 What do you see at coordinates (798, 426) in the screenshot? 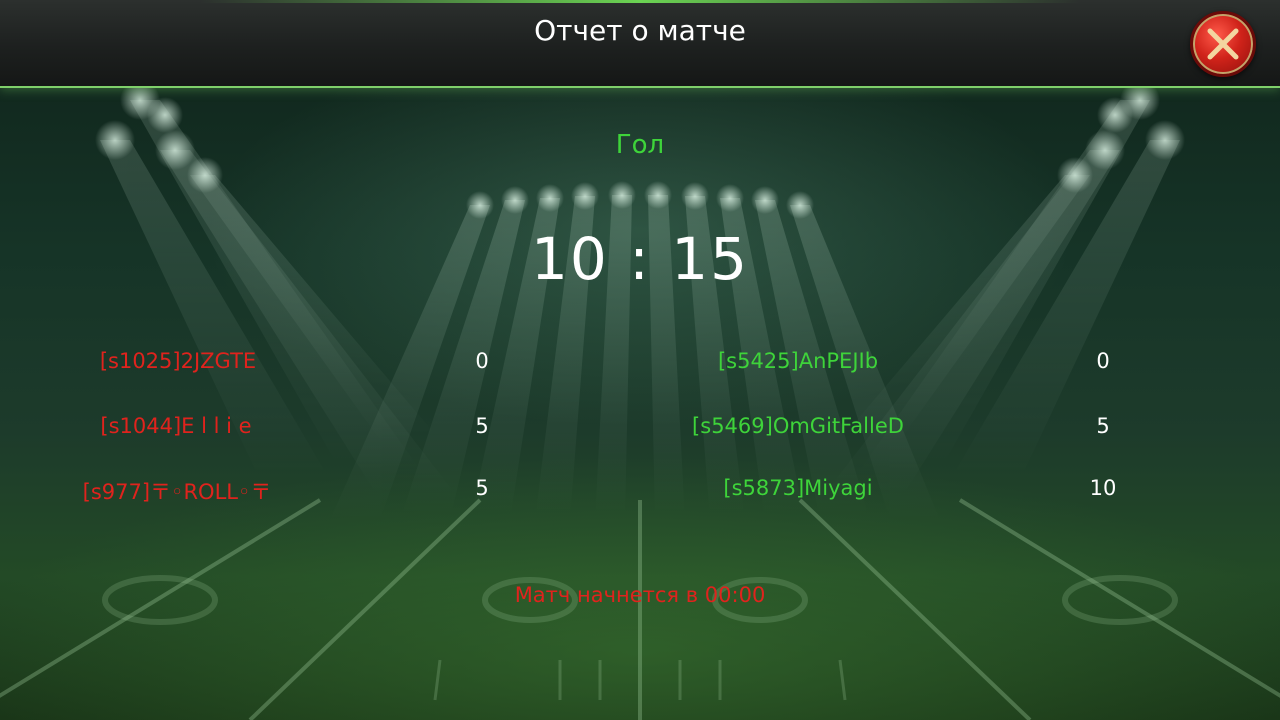
I see `right-player-name: [s5469]OmGitFalleD` at bounding box center [798, 426].